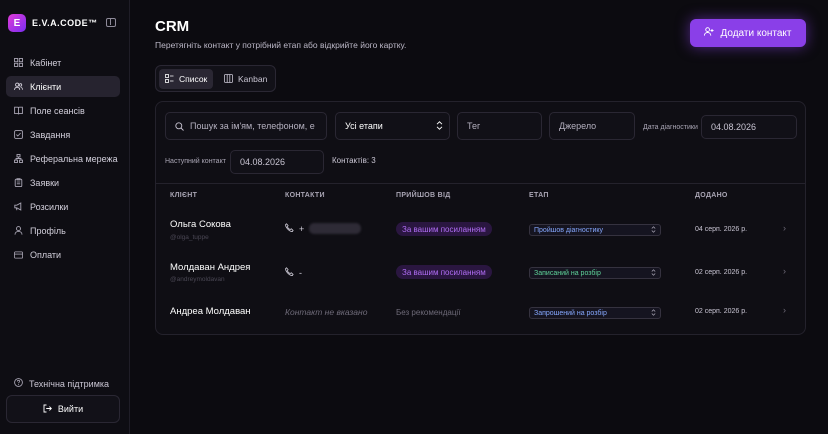 This screenshot has height=434, width=828. What do you see at coordinates (48, 230) in the screenshot?
I see `sidebar-item-label: Профіль` at bounding box center [48, 230].